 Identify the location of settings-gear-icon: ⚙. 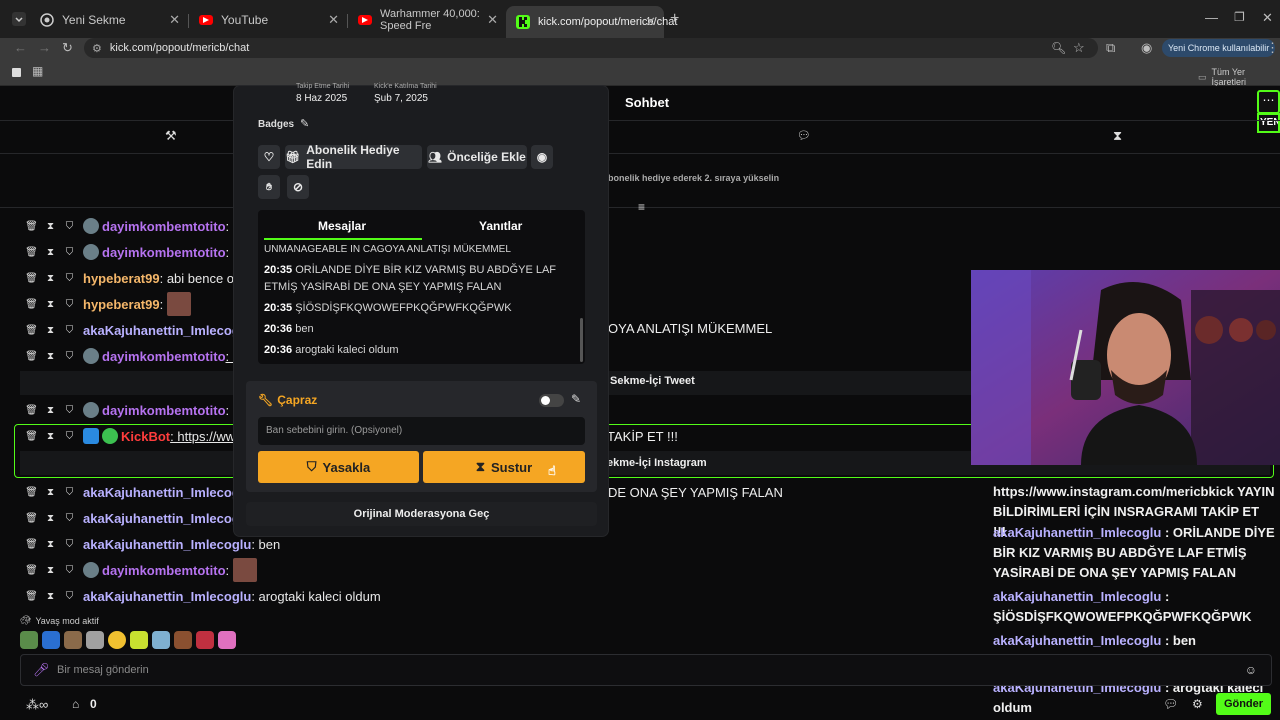
(1197, 704).